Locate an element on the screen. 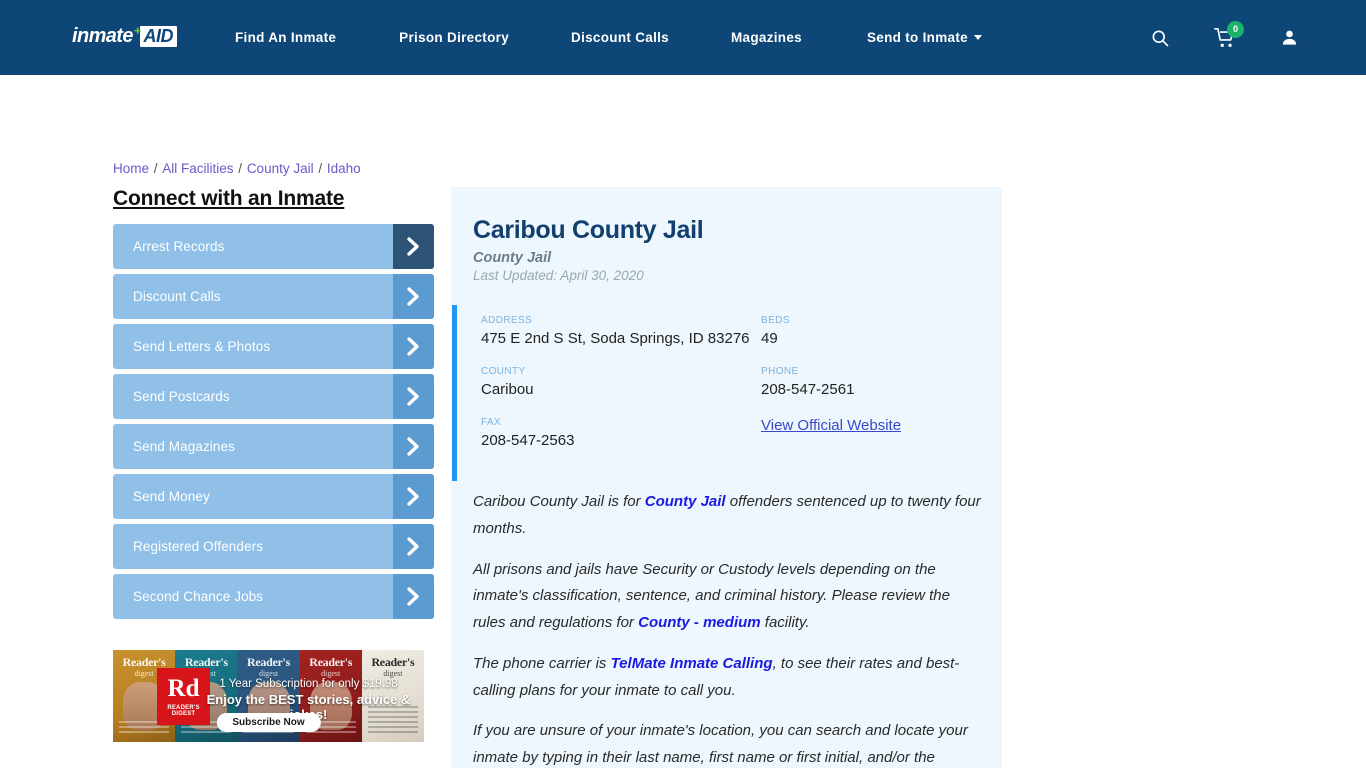 Image resolution: width=1366 pixels, height=768 pixels. ad-subscribe-button: Subscribe Now is located at coordinates (268, 722).